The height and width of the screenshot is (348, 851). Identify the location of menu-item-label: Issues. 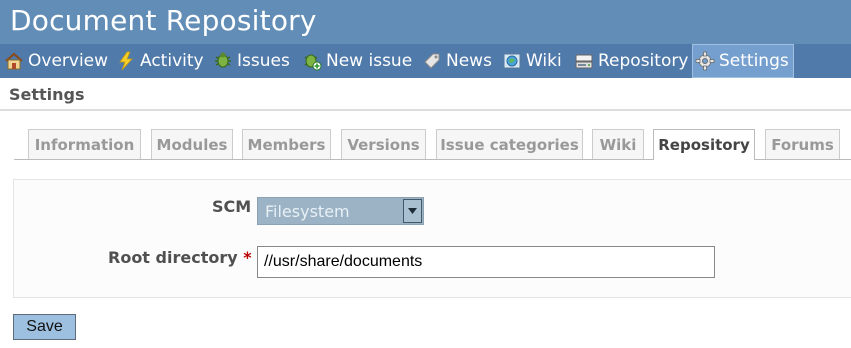
(263, 61).